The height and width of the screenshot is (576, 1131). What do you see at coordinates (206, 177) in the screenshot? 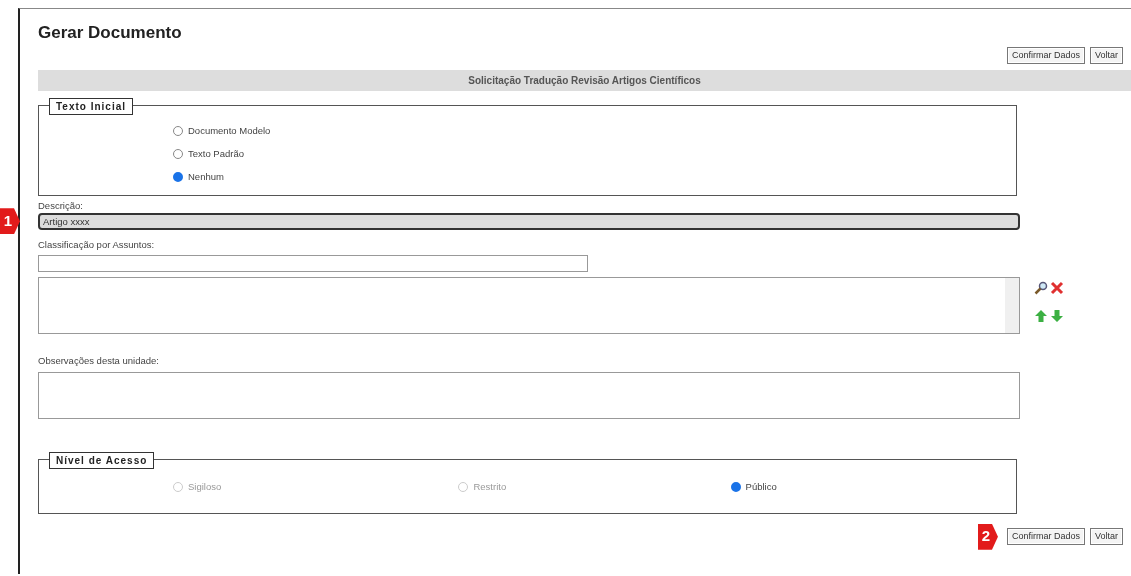
I see `radio-label: Nenhum` at bounding box center [206, 177].